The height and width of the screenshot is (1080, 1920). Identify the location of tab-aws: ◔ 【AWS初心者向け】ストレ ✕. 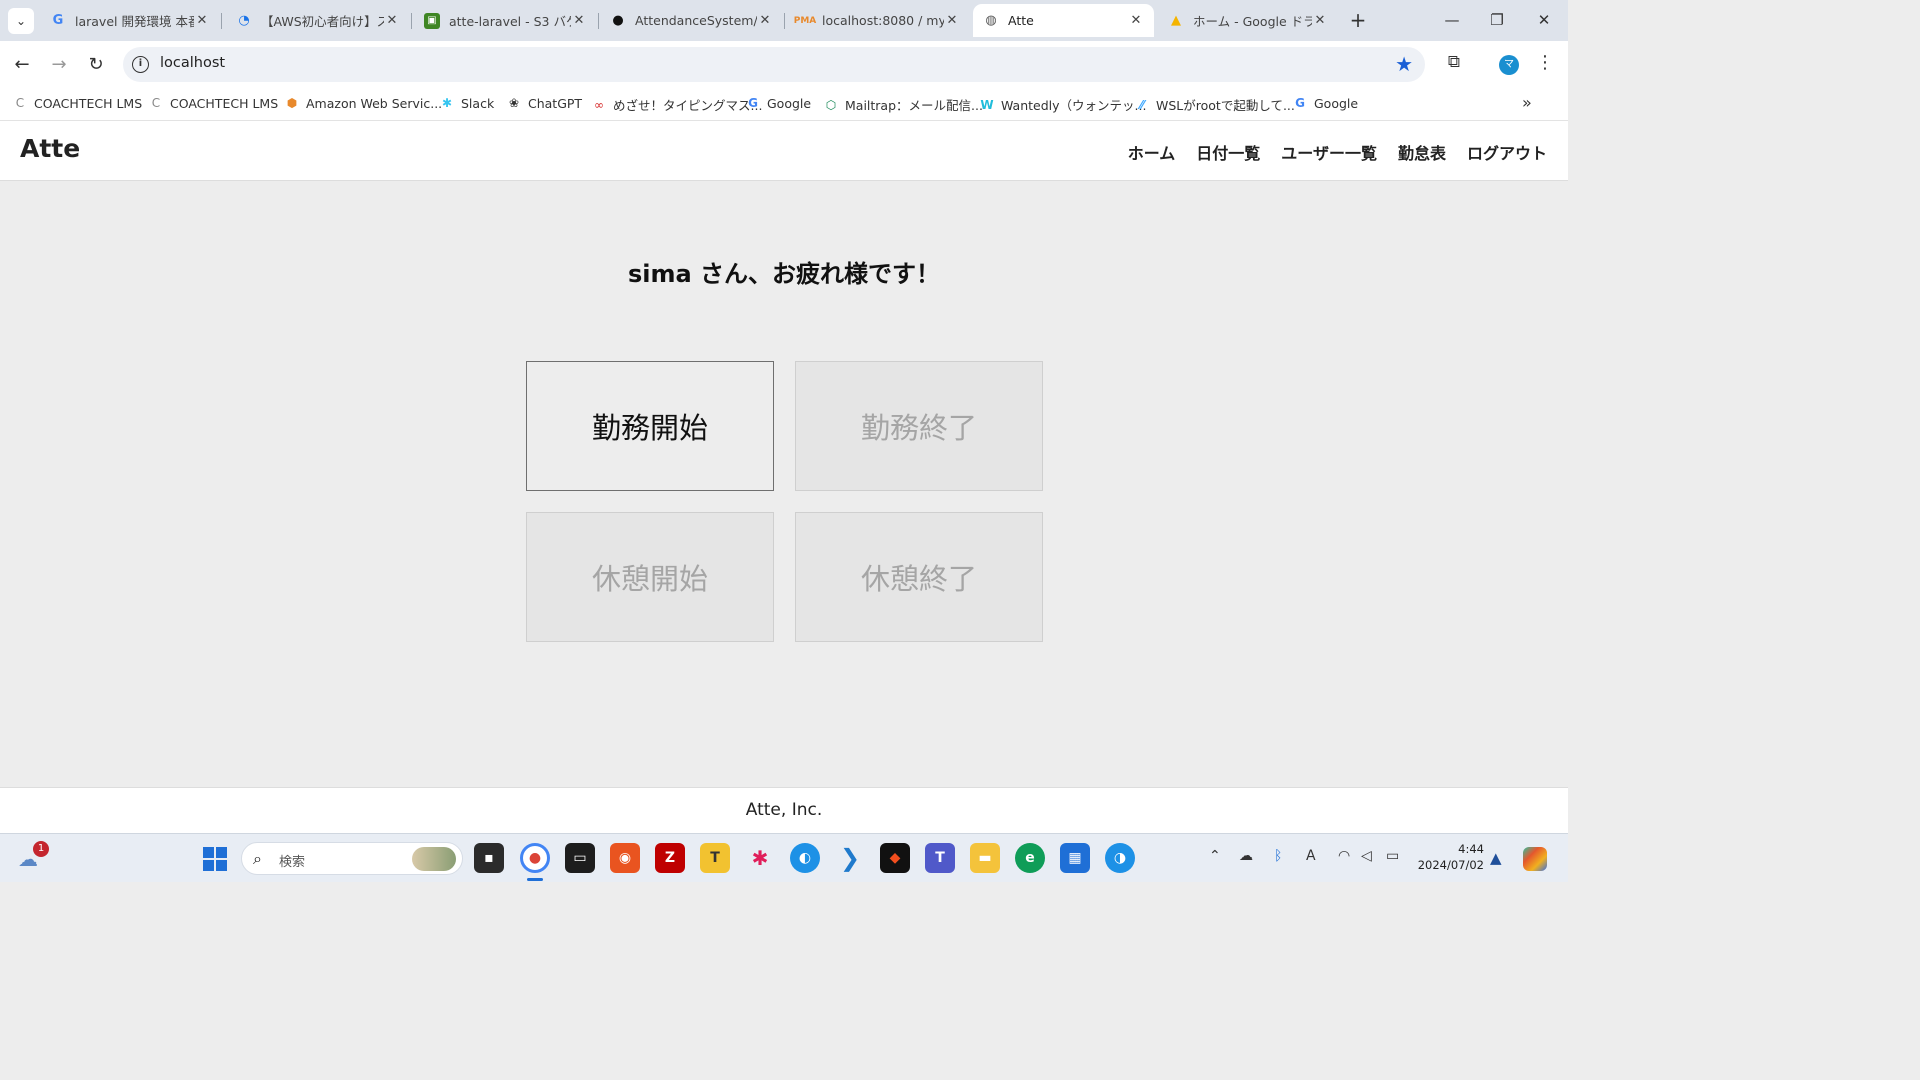
(318, 20).